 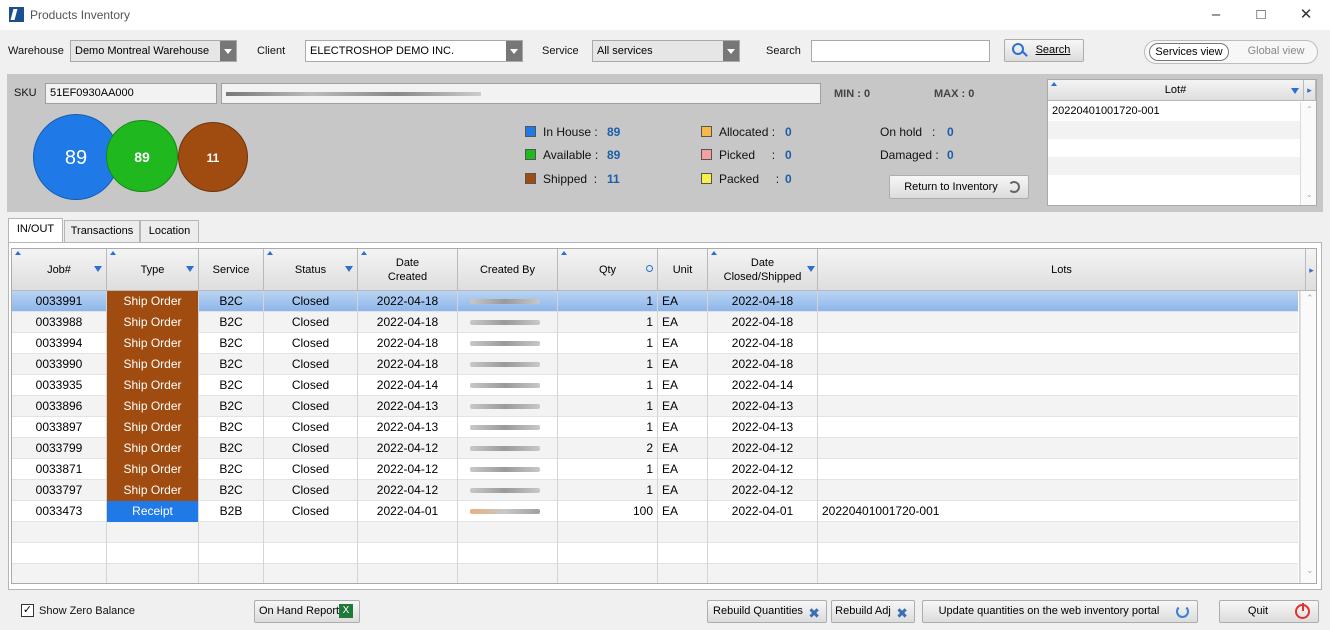 I want to click on column-header-unit: Unit, so click(x=683, y=270).